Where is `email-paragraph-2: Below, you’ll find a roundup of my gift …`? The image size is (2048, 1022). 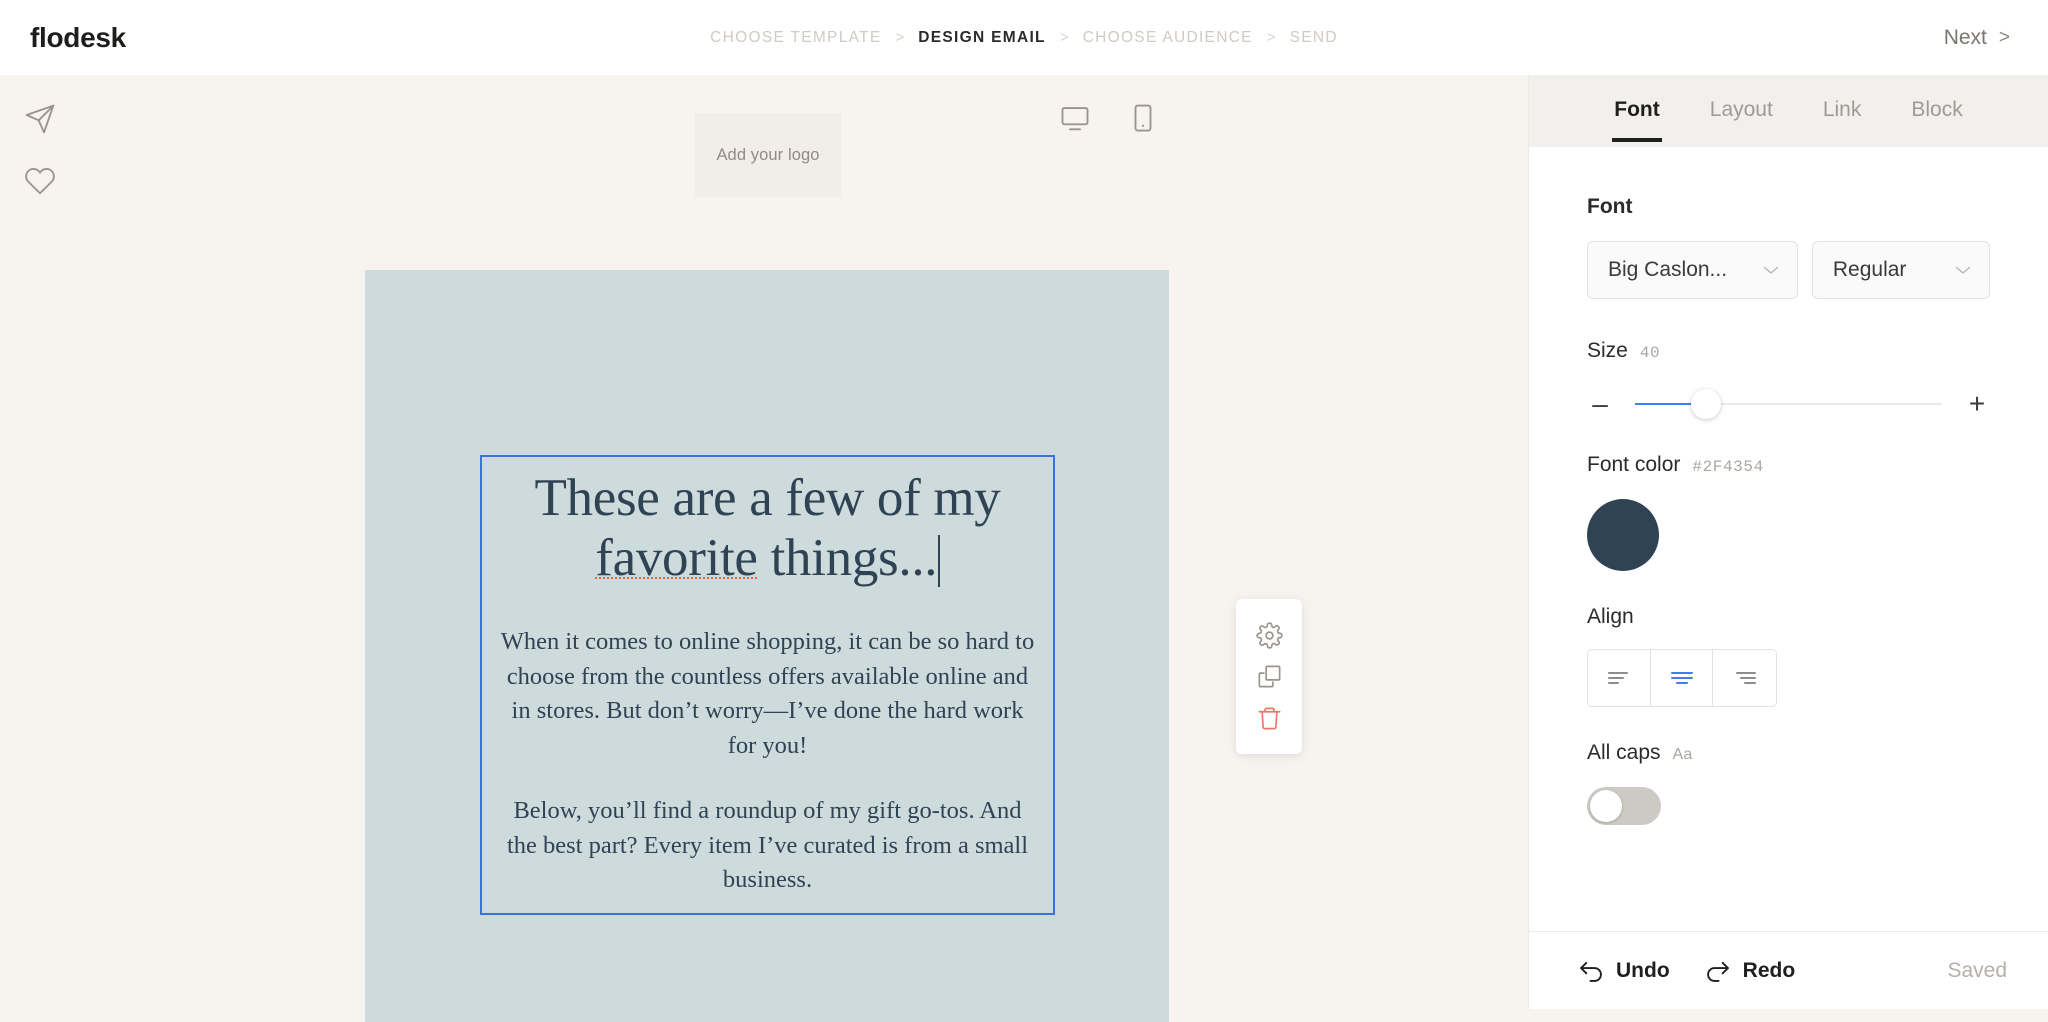
email-paragraph-2: Below, you’ll find a roundup of my gift … is located at coordinates (767, 846).